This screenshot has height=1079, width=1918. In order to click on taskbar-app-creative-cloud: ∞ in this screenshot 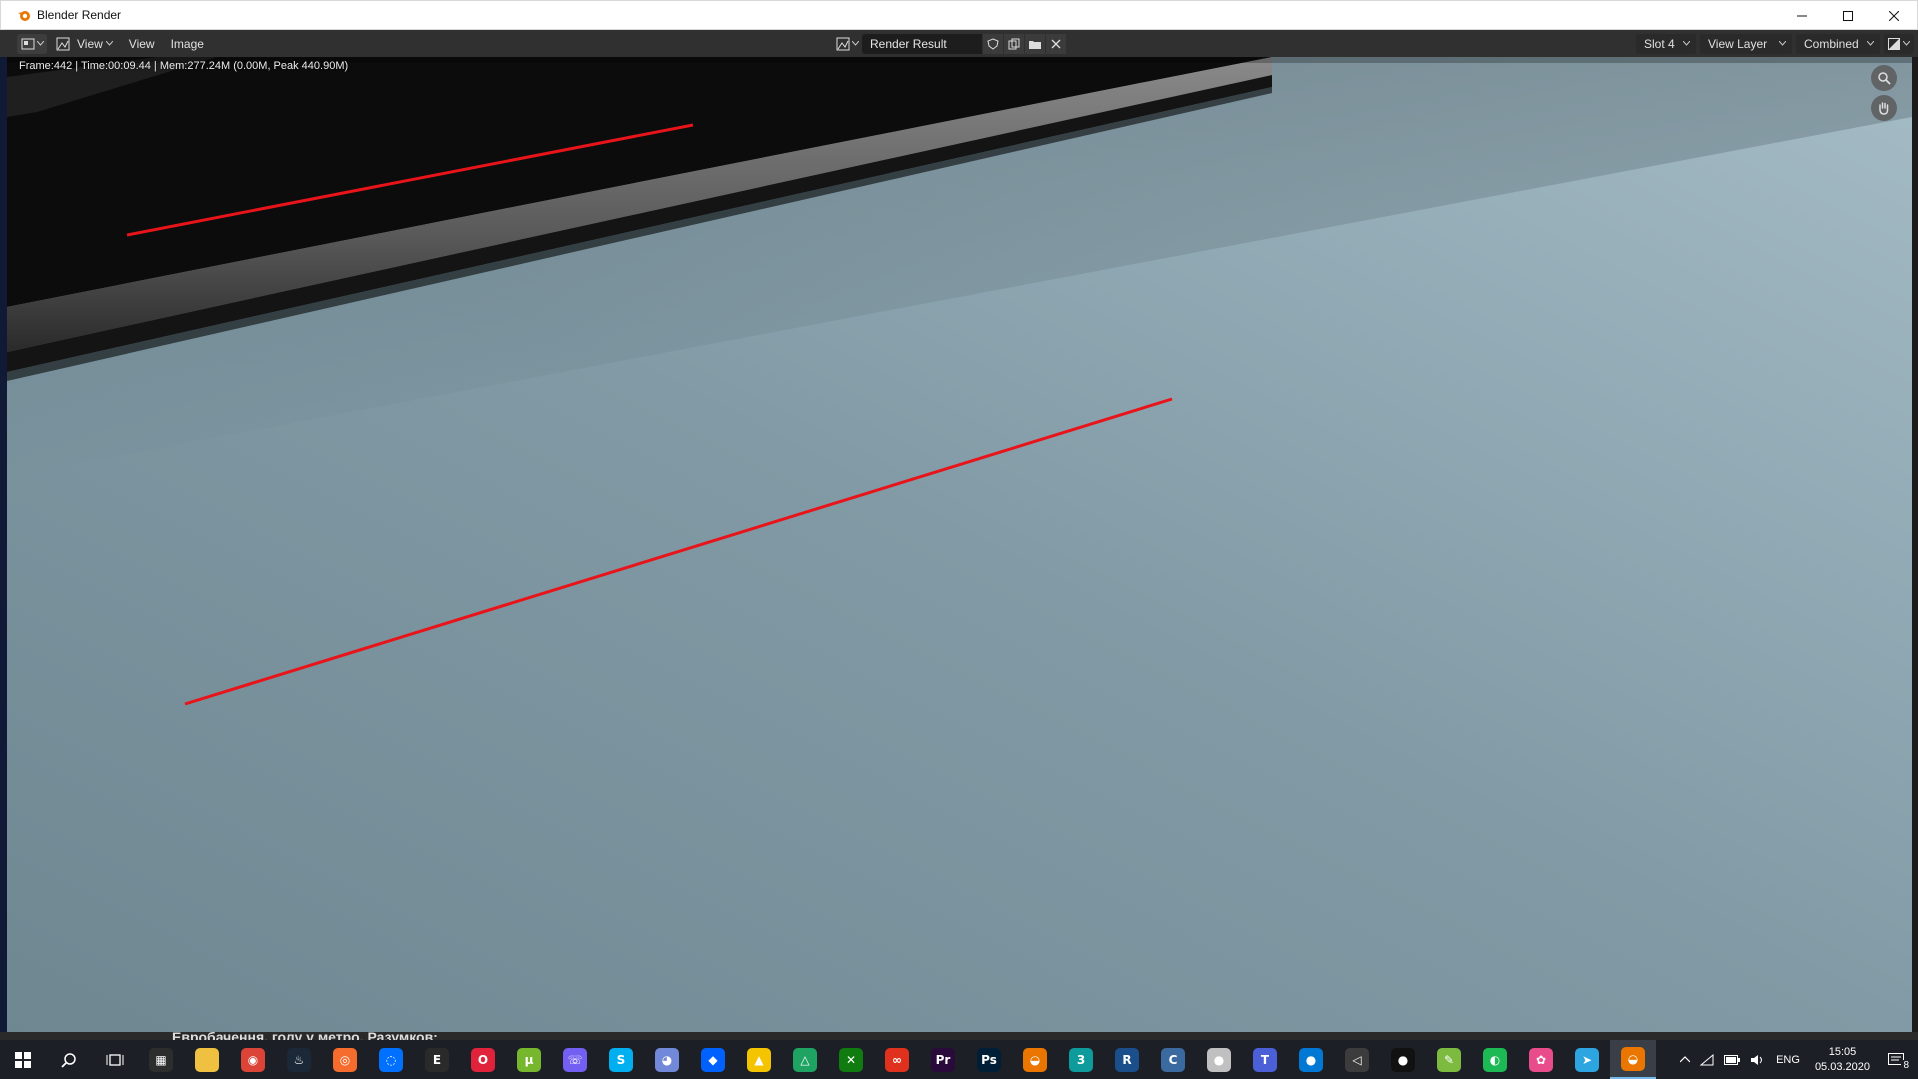, I will do `click(897, 1059)`.